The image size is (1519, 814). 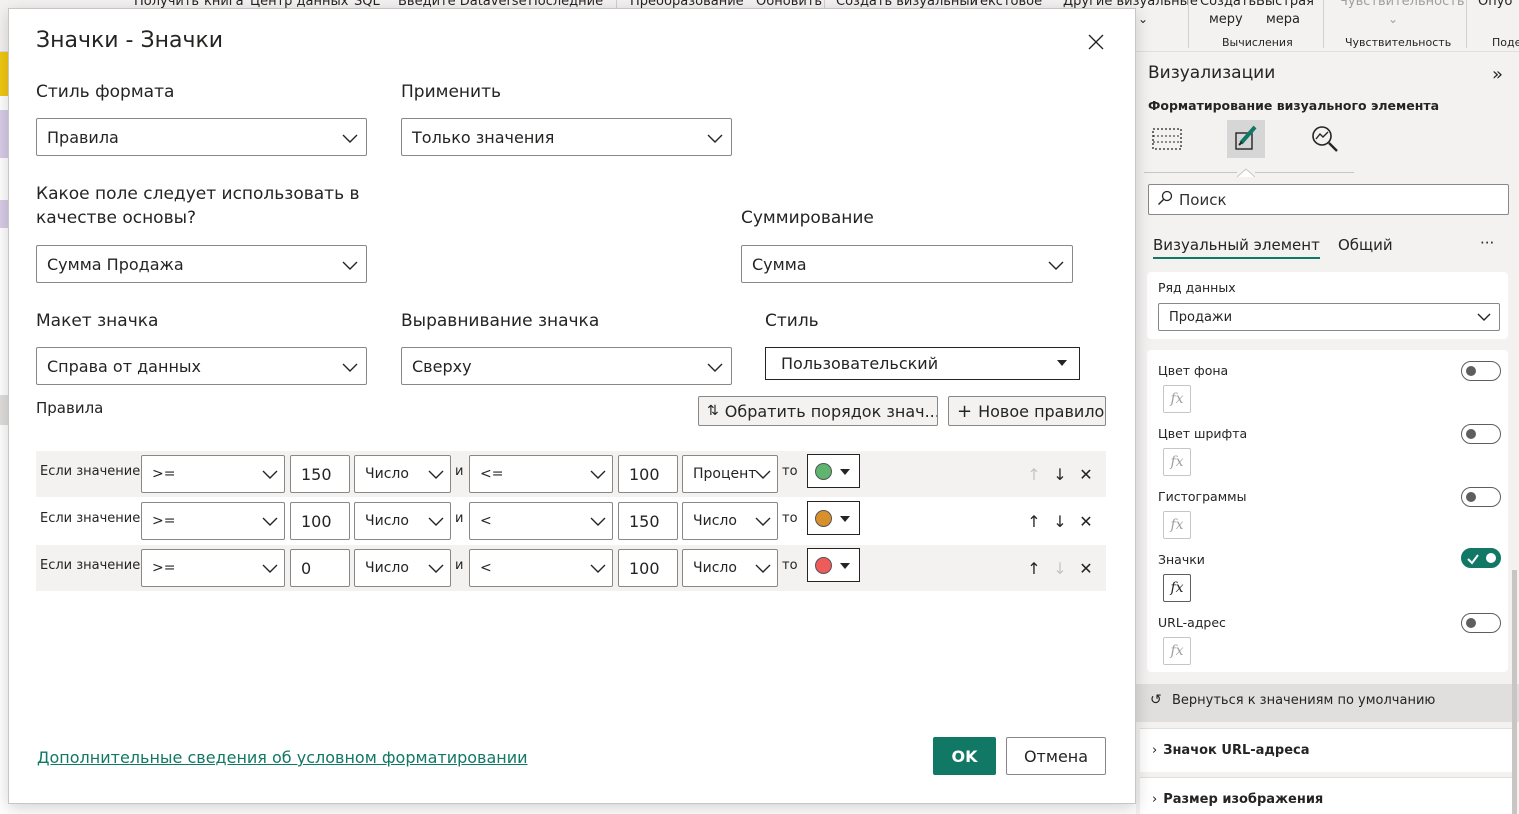 What do you see at coordinates (201, 264) in the screenshot?
I see `base-field-select: Сумма Продажа` at bounding box center [201, 264].